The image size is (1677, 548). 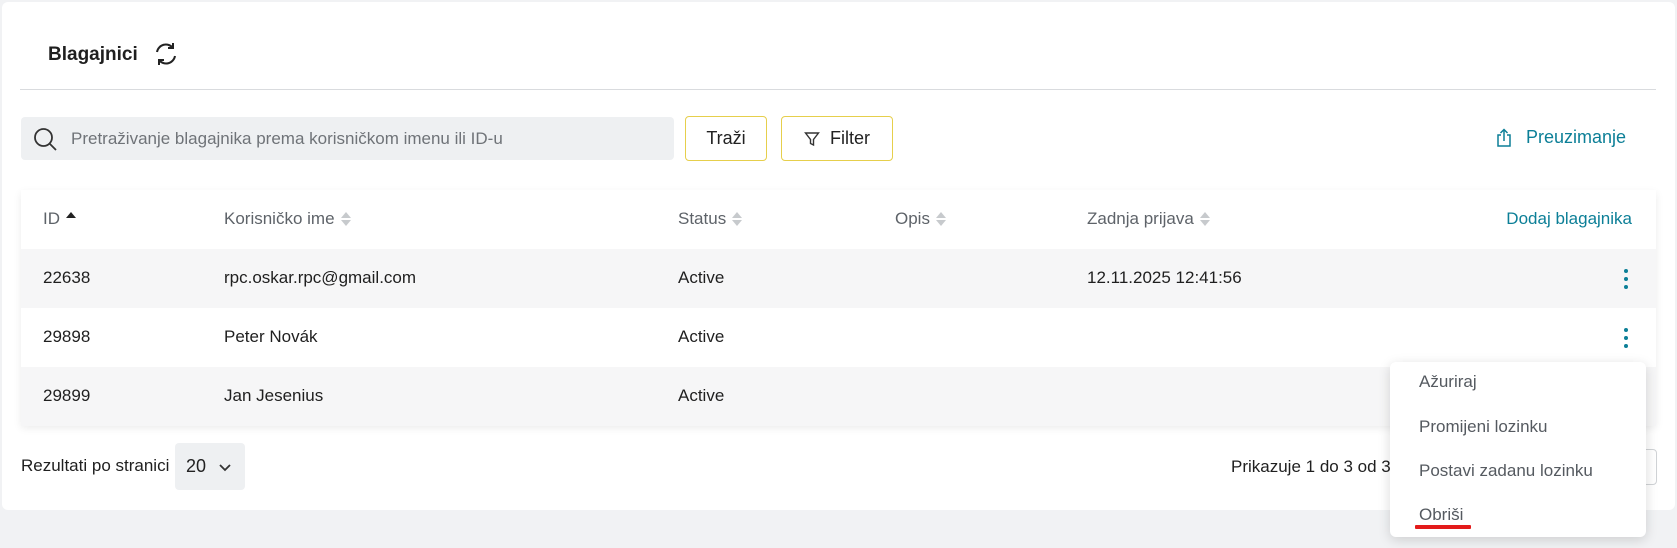 I want to click on column-username: Korisničko ime, so click(x=287, y=219).